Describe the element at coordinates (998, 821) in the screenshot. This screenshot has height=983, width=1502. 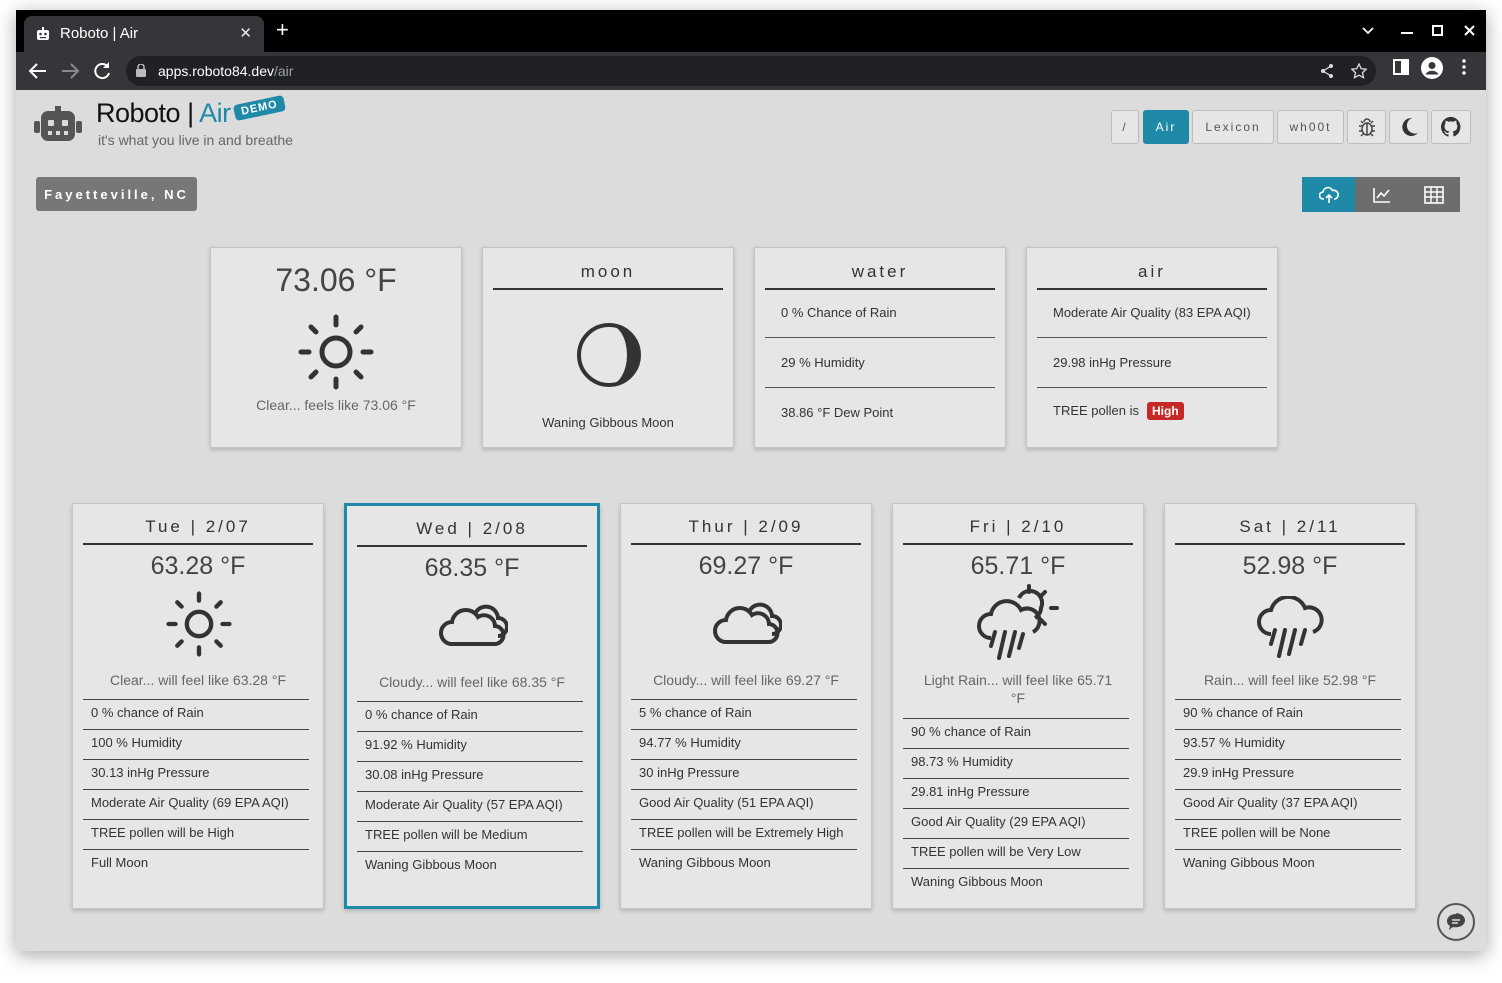
I see `forecast-air-quality: Good Air Quality (29 EPA AQI)` at that location.